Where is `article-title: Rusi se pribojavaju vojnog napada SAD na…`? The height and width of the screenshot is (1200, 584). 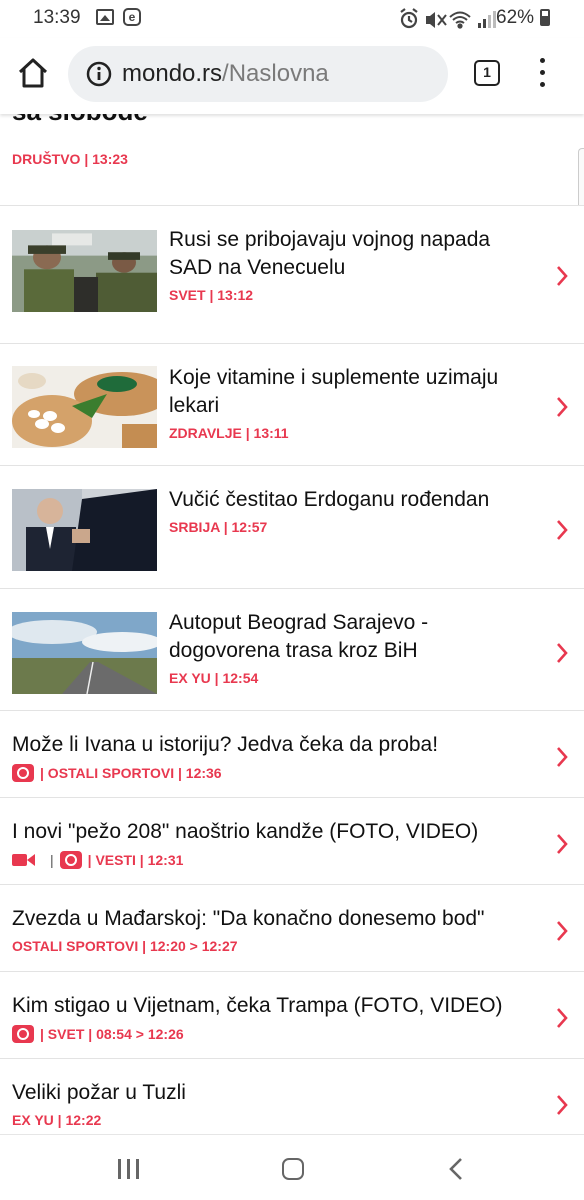 article-title: Rusi se pribojavaju vojnog napada SAD na… is located at coordinates (354, 254).